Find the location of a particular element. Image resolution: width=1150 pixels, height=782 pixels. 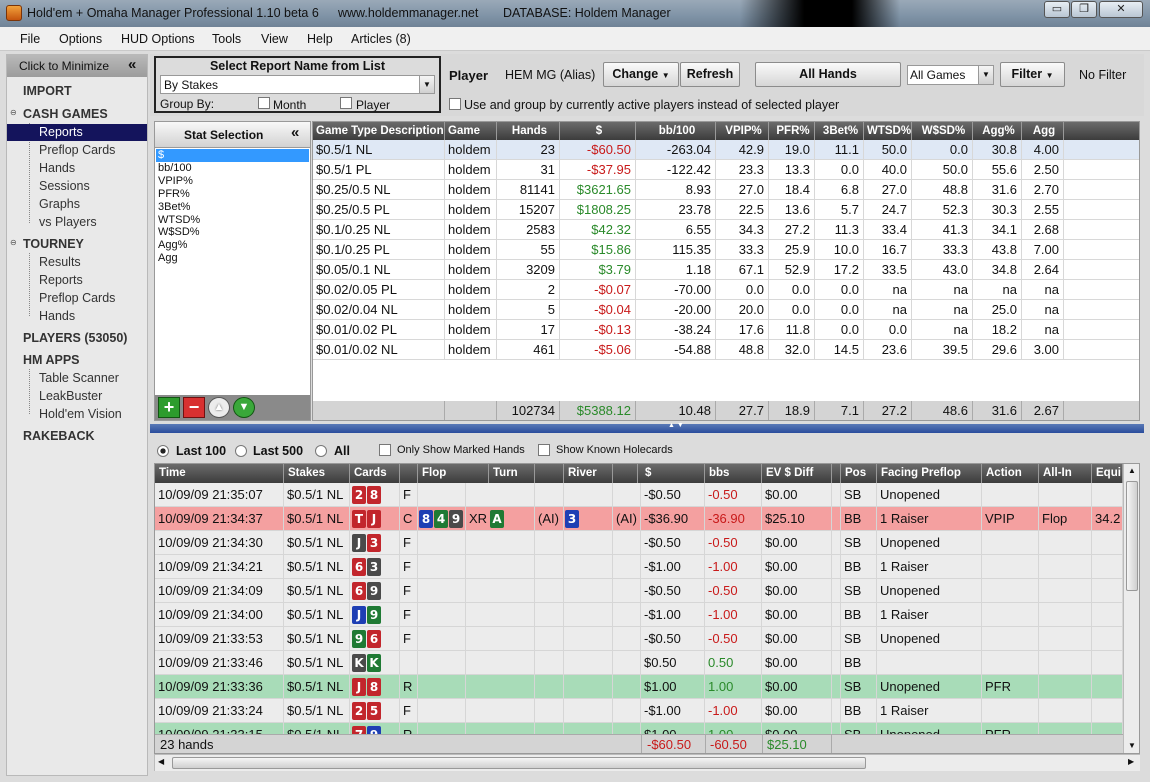

nav-tourney-reports: Reports is located at coordinates (61, 280).